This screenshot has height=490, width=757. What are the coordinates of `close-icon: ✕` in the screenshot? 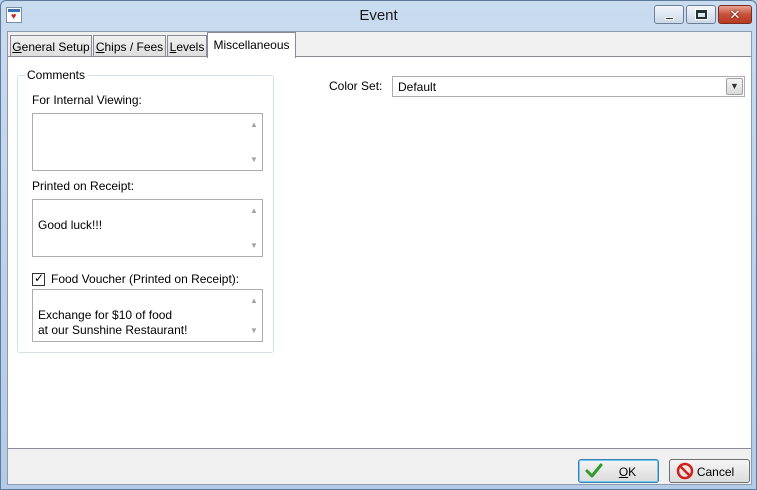 It's located at (735, 14).